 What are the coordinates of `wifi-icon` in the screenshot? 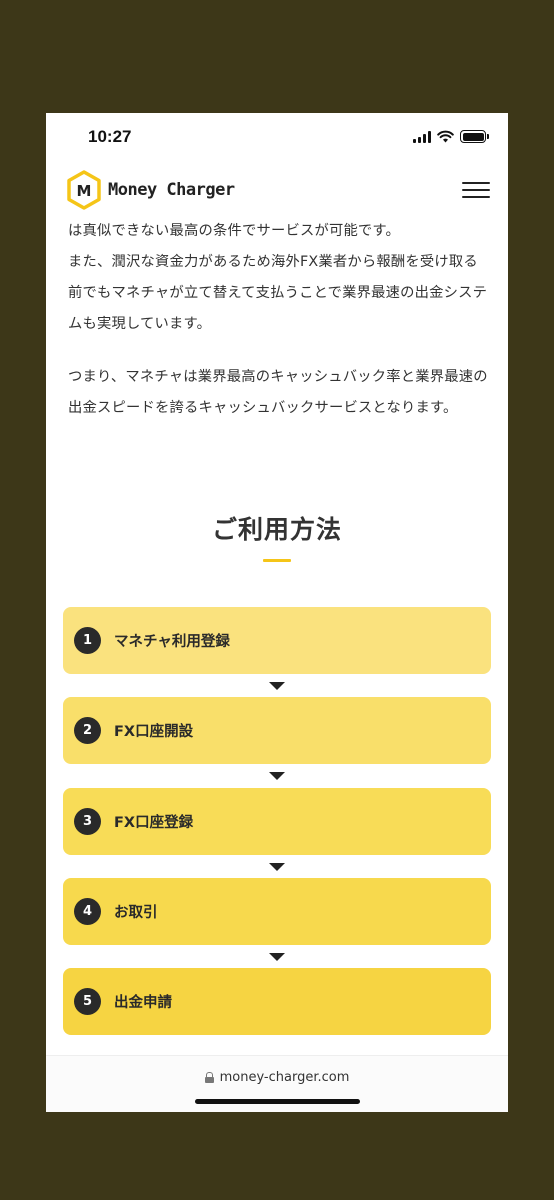 It's located at (445, 136).